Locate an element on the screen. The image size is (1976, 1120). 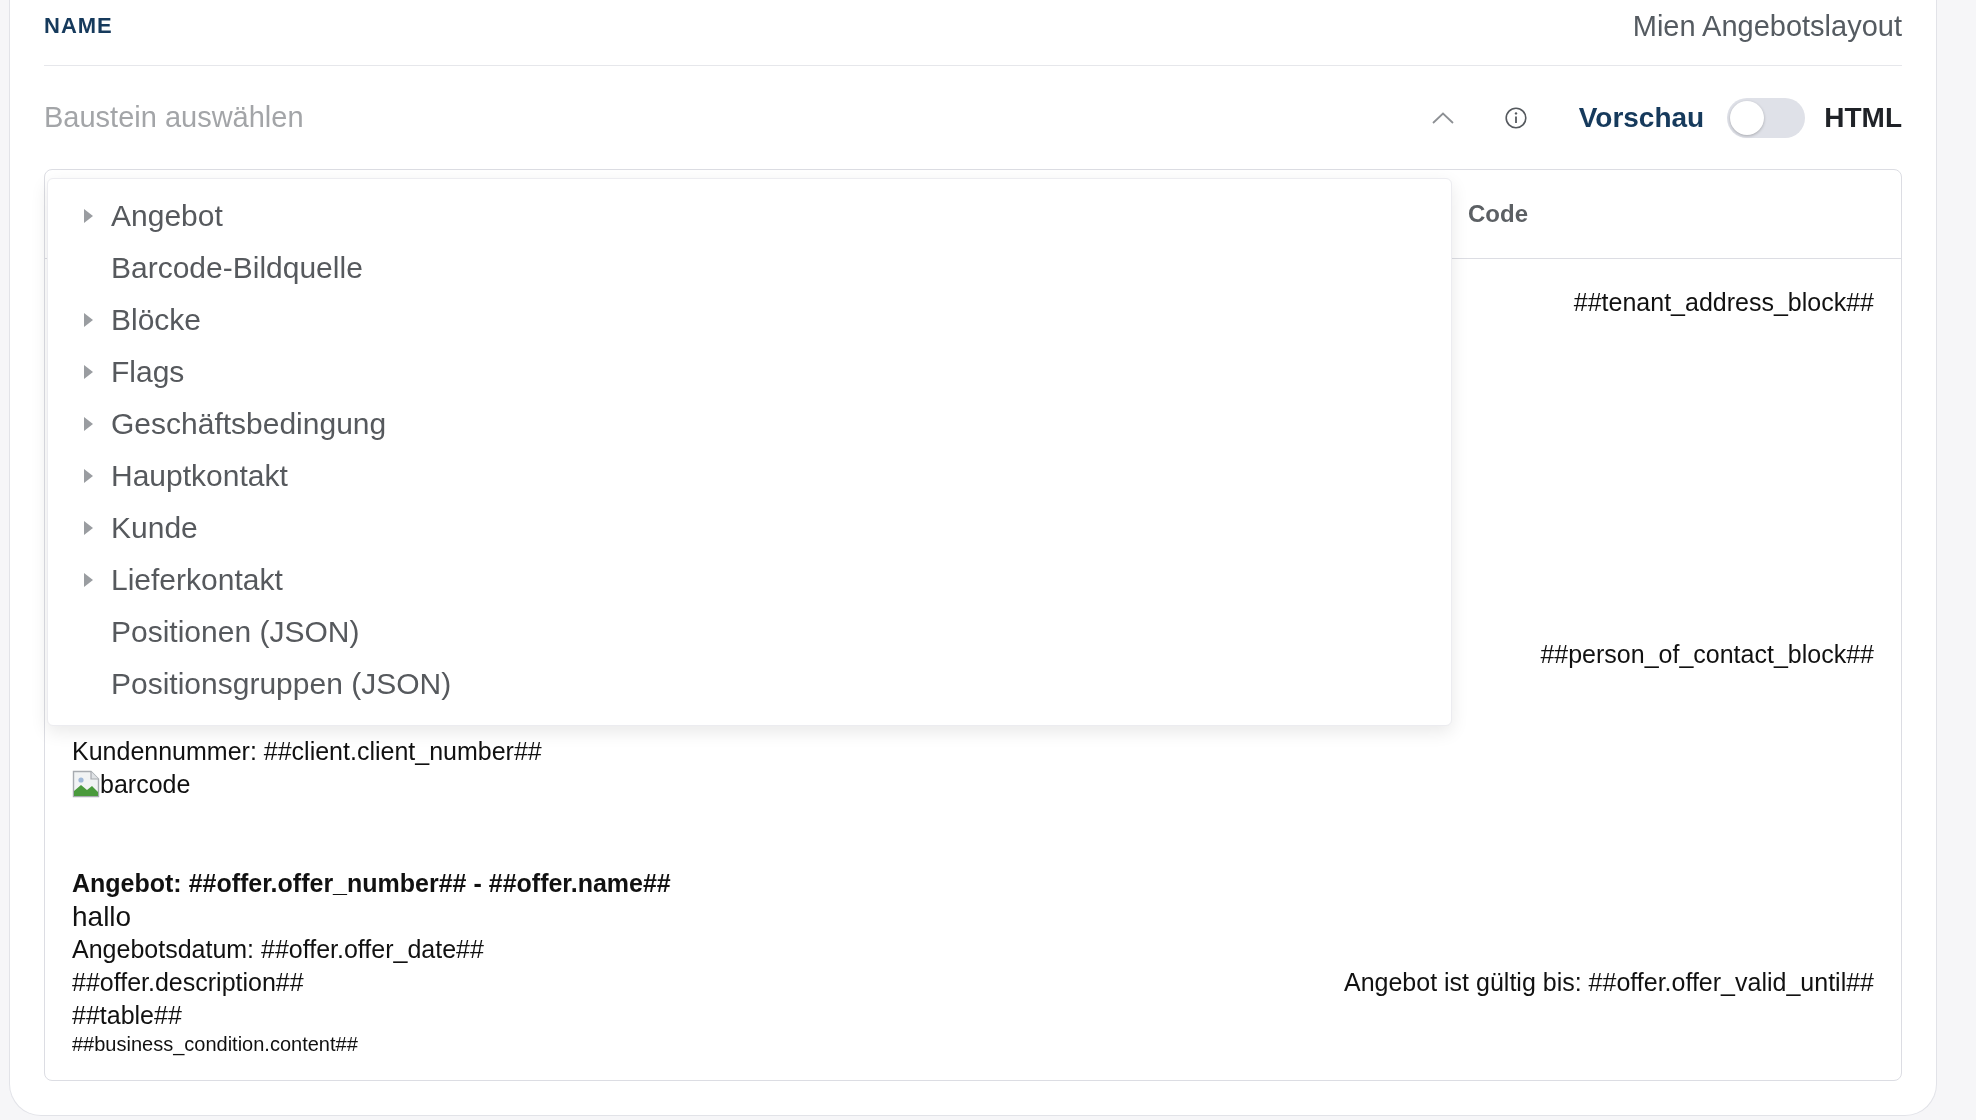
dropdown-item: Kunde is located at coordinates (141, 528).